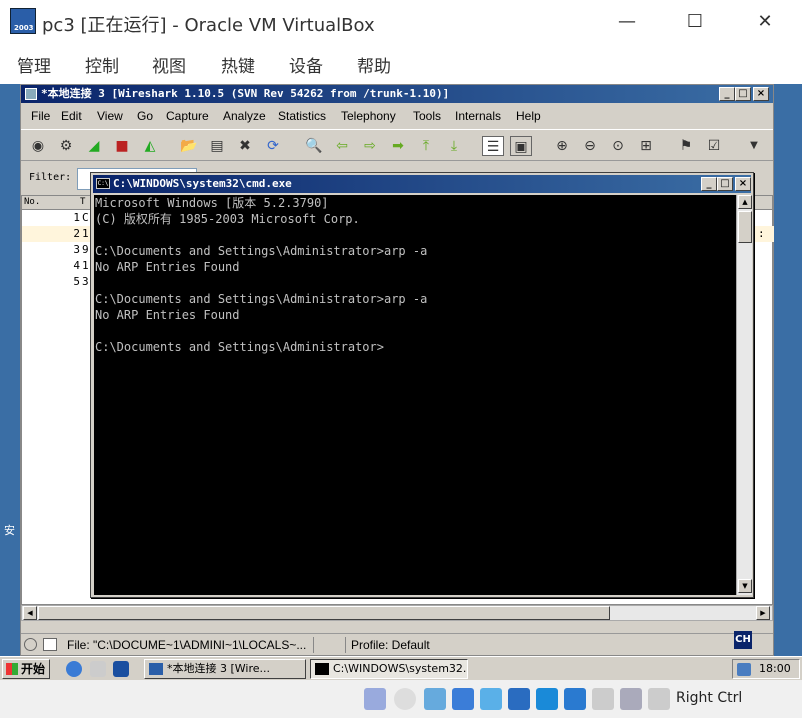  Describe the element at coordinates (405, 699) in the screenshot. I see `optical-drive-icon` at that location.